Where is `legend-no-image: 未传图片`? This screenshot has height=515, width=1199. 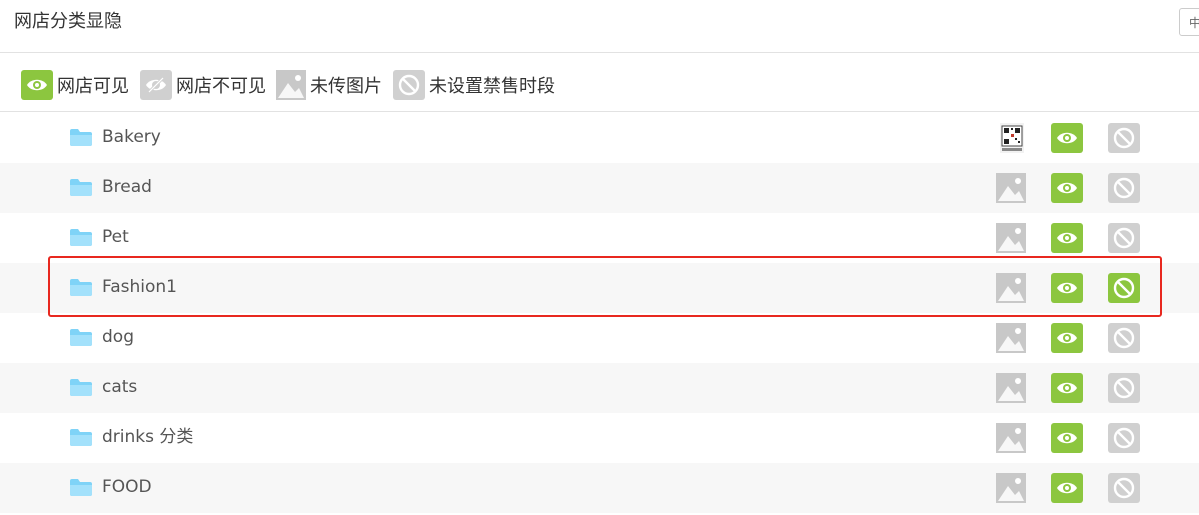 legend-no-image: 未传图片 is located at coordinates (329, 85).